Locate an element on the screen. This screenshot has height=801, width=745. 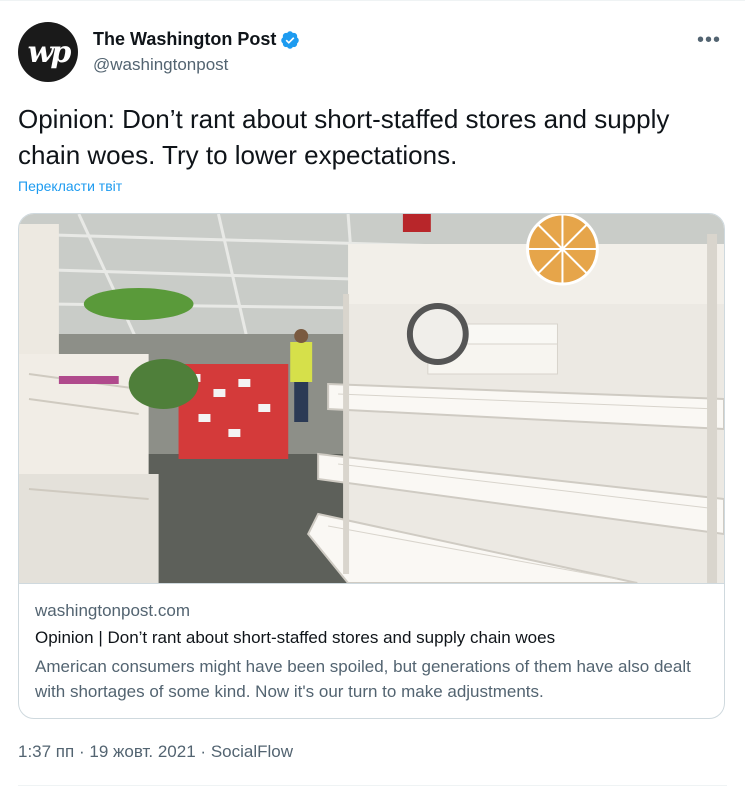
tweet-source: SocialFlow is located at coordinates (252, 751).